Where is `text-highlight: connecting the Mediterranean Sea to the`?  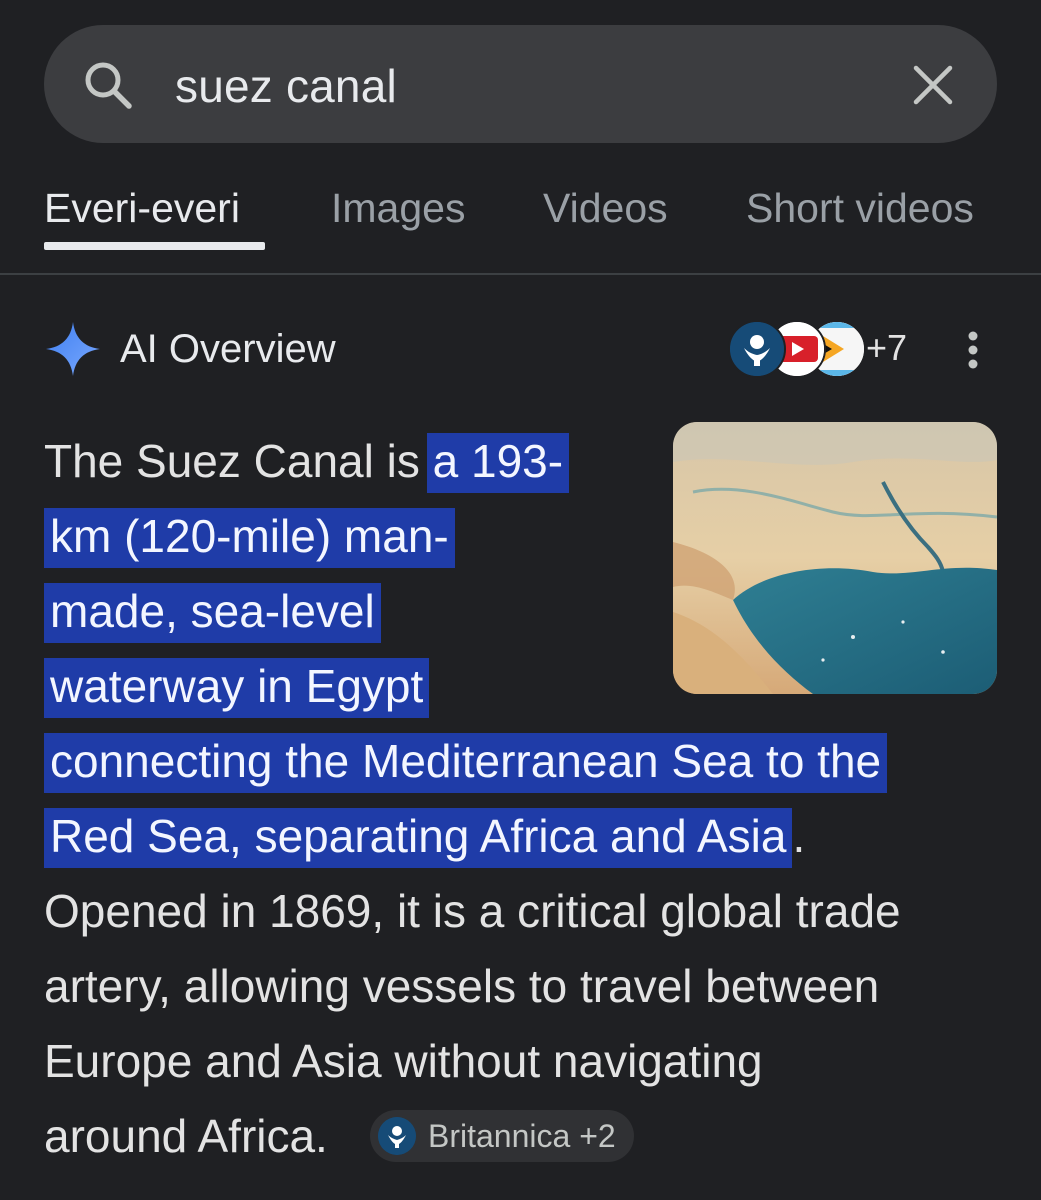 text-highlight: connecting the Mediterranean Sea to the is located at coordinates (466, 763).